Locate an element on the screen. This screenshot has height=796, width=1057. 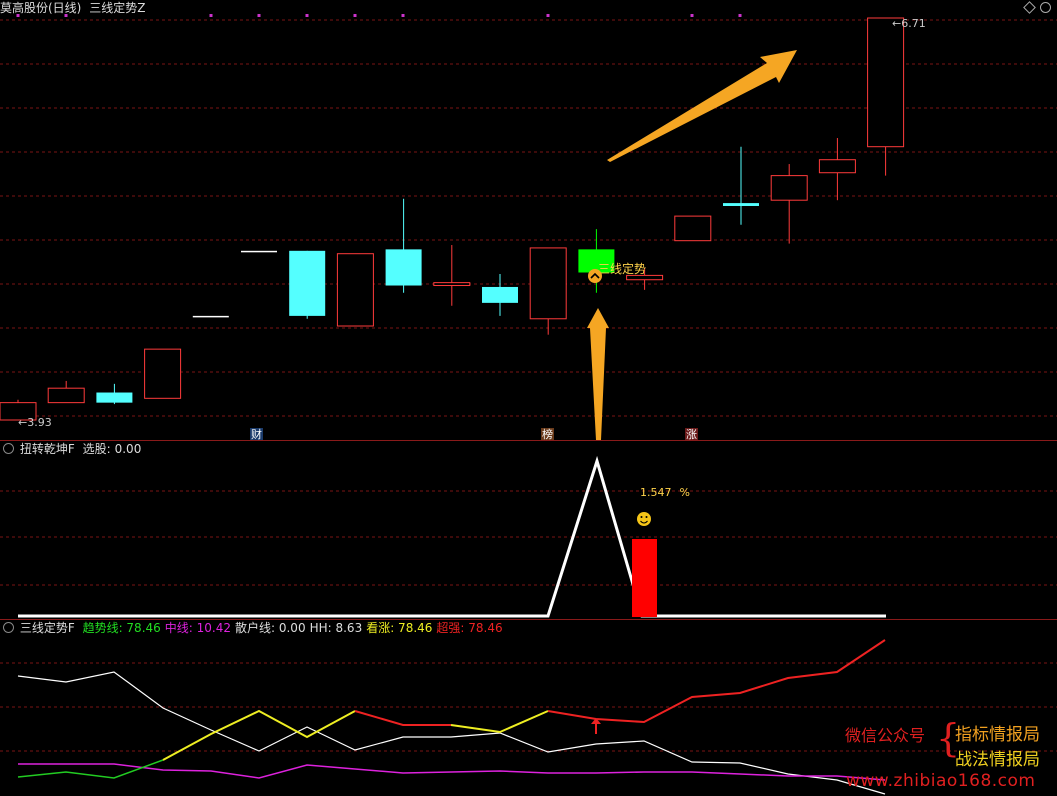
percent-value: 1.547% is located at coordinates (665, 492).